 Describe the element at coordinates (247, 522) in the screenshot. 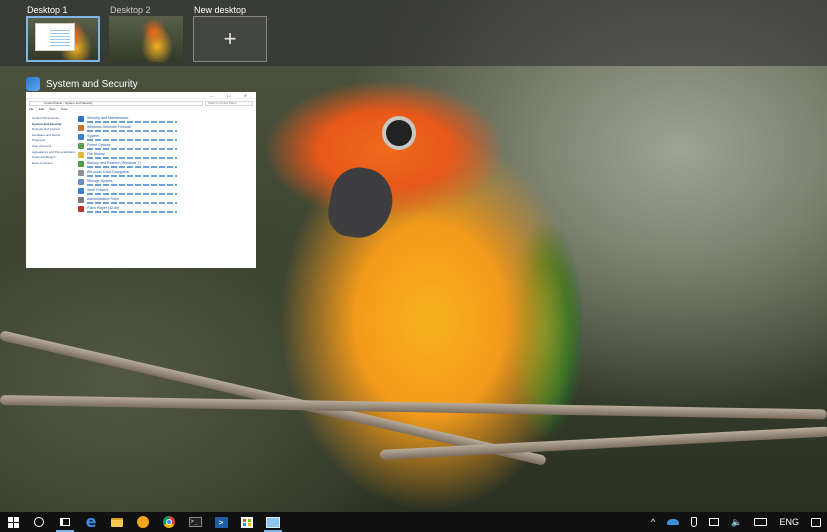

I see `store-app` at that location.